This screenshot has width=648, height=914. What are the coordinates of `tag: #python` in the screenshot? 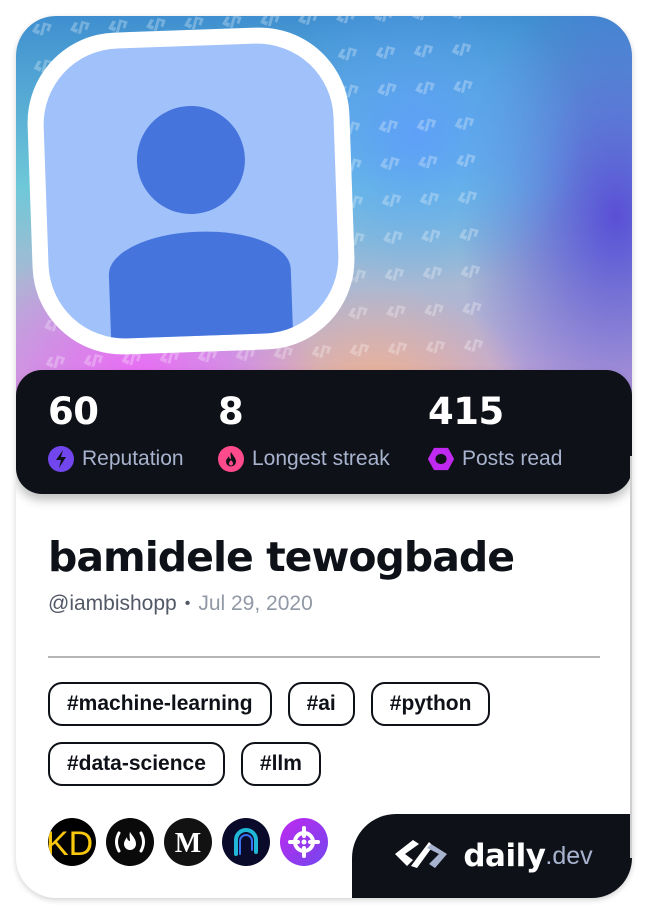 It's located at (430, 704).